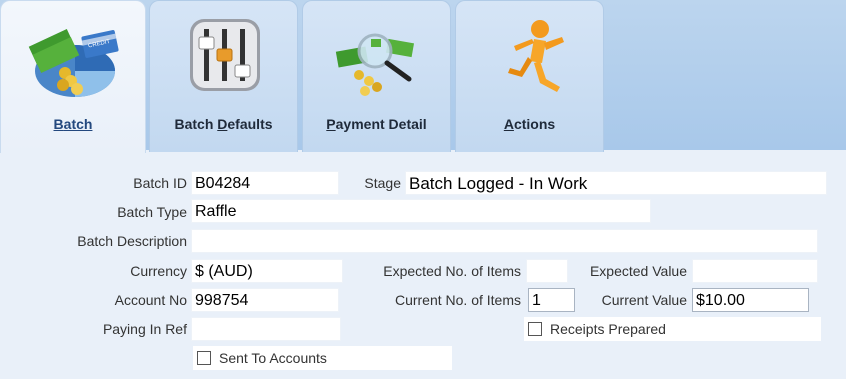 The image size is (846, 379). Describe the element at coordinates (73, 63) in the screenshot. I see `money-card-icon: CREDIT` at that location.